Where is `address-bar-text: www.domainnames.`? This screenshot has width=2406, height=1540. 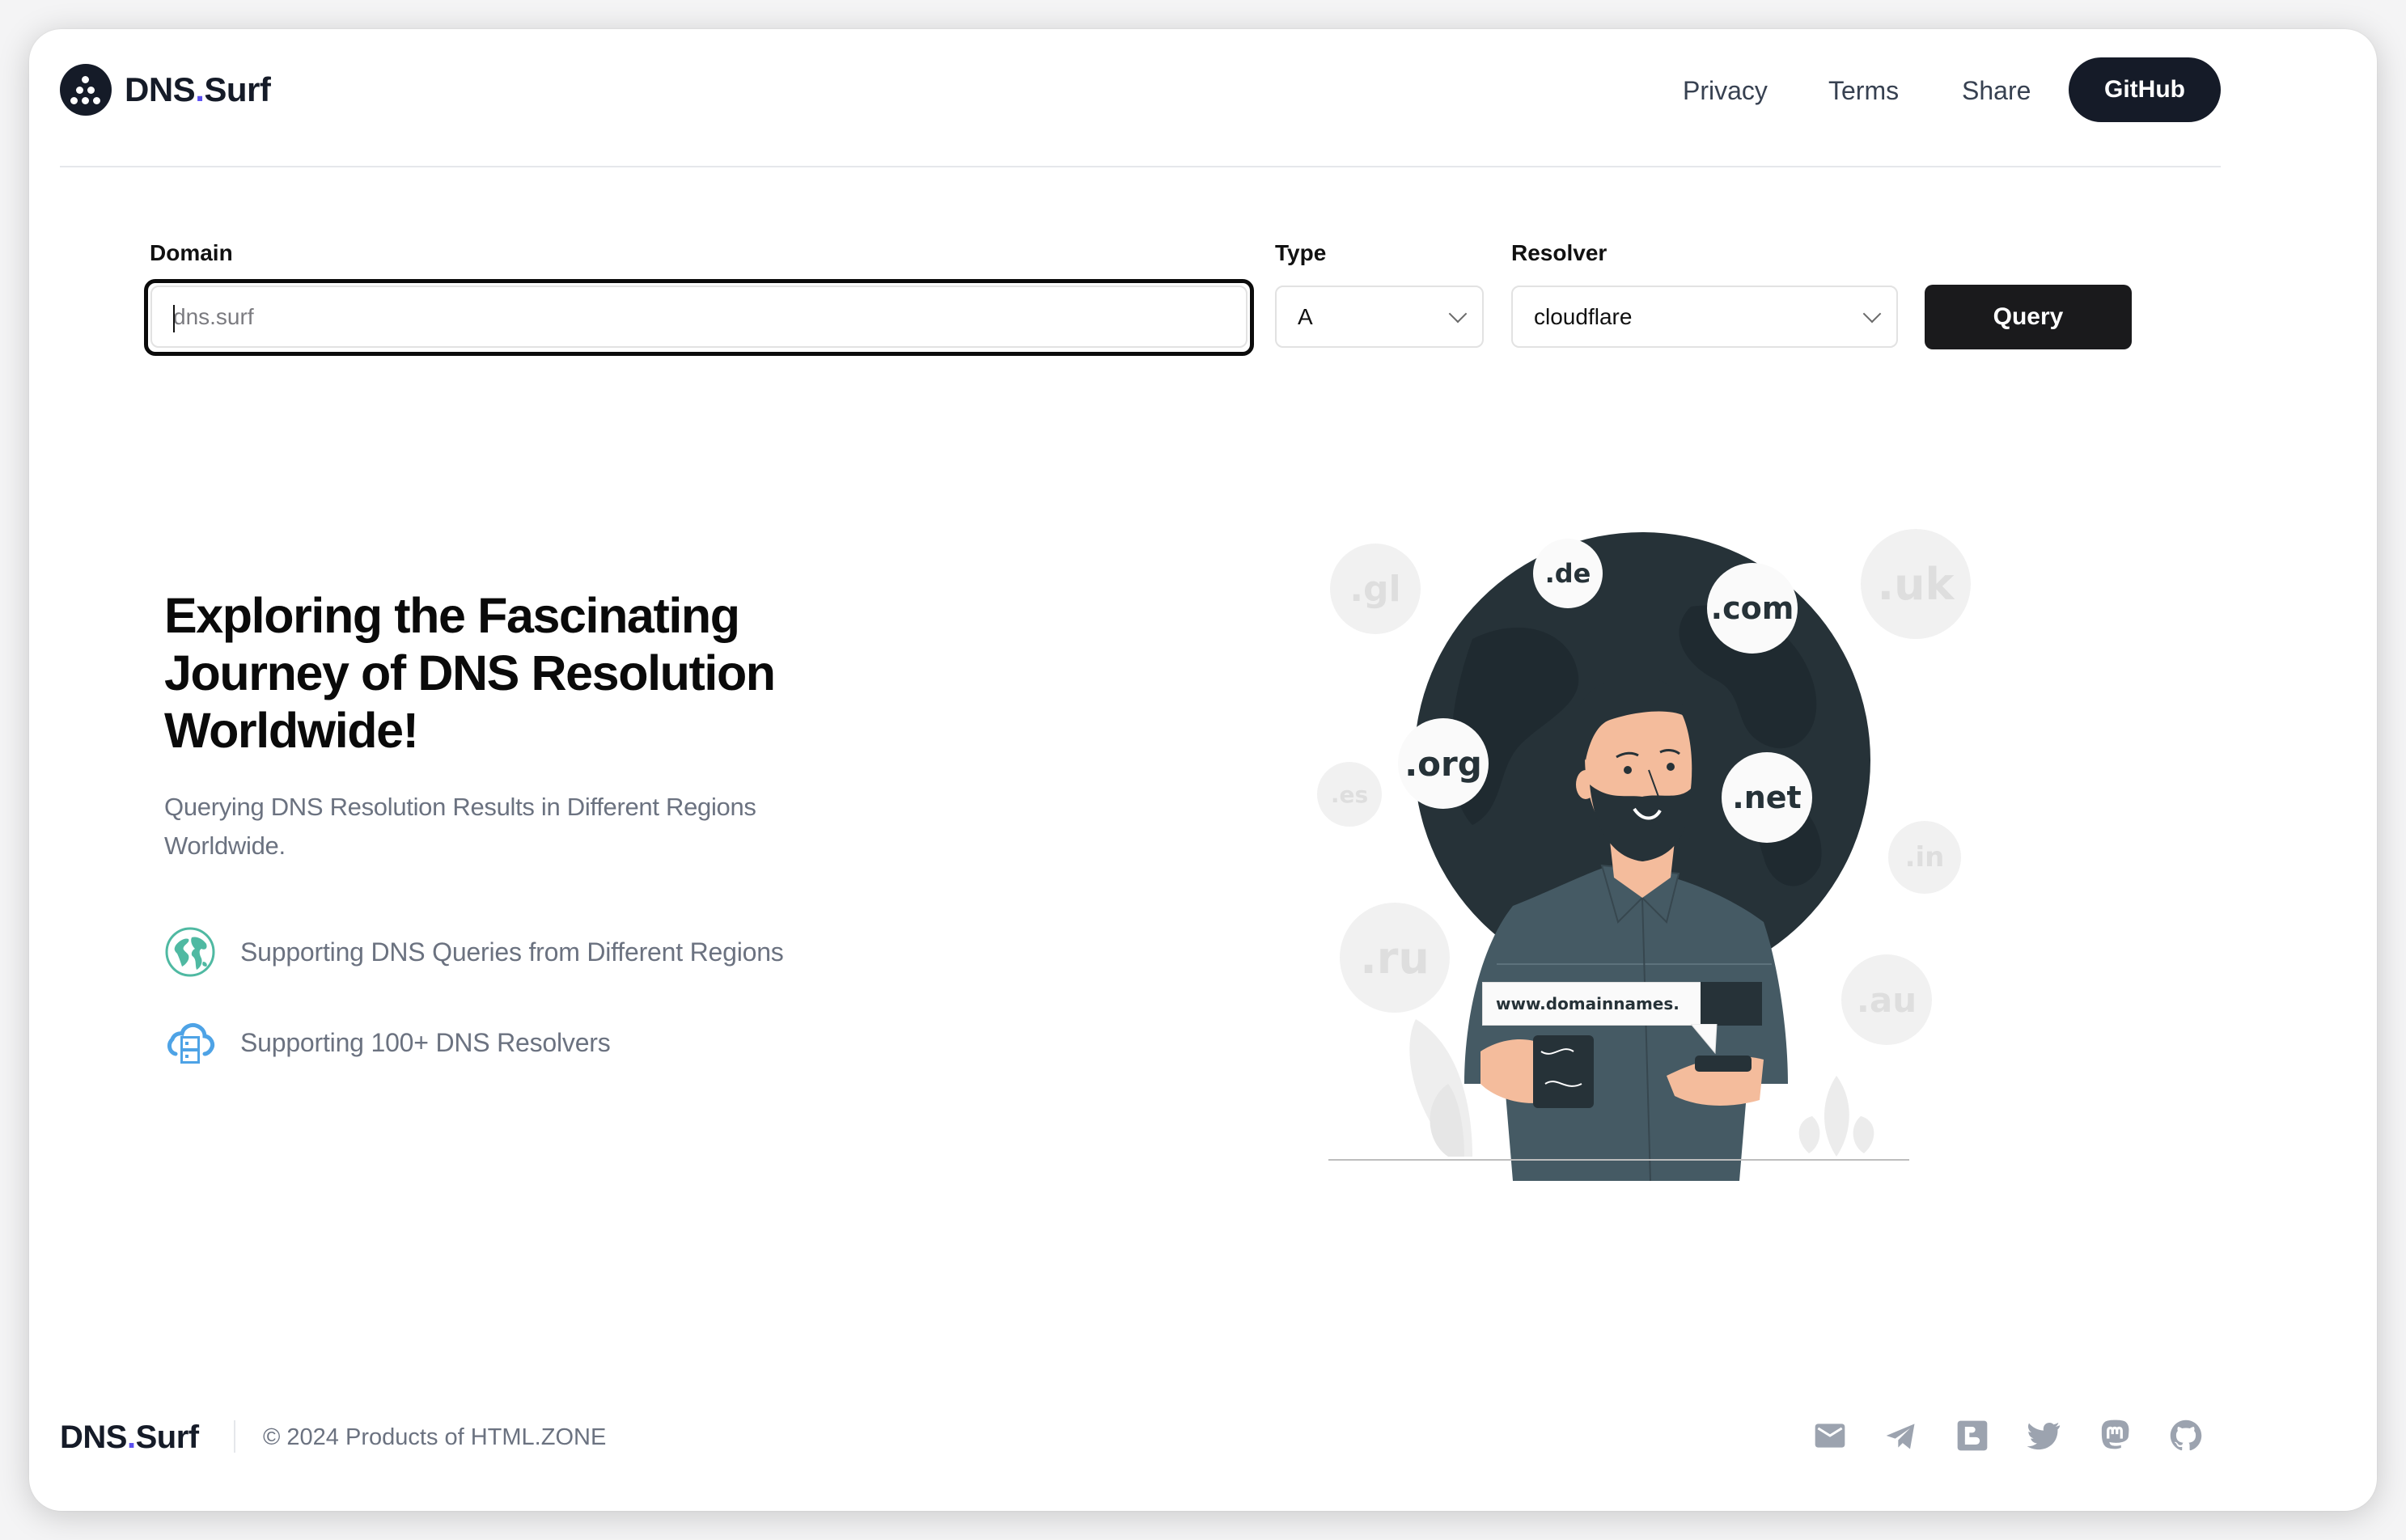
address-bar-text: www.domainnames. is located at coordinates (1588, 1004).